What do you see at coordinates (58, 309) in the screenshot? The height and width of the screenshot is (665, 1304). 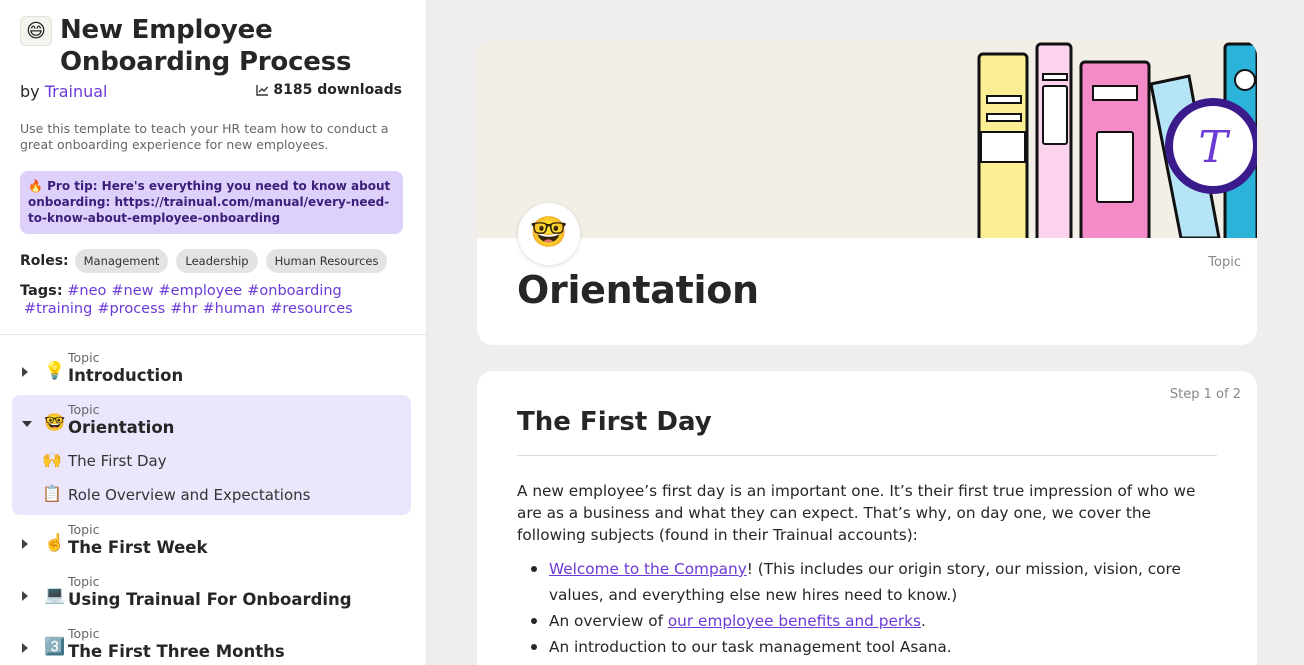 I see `tag-link: #training` at bounding box center [58, 309].